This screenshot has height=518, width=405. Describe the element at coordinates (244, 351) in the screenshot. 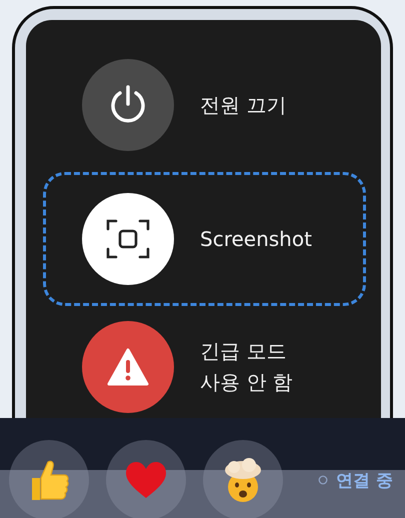

I see `option-label: 긴급 모드` at that location.